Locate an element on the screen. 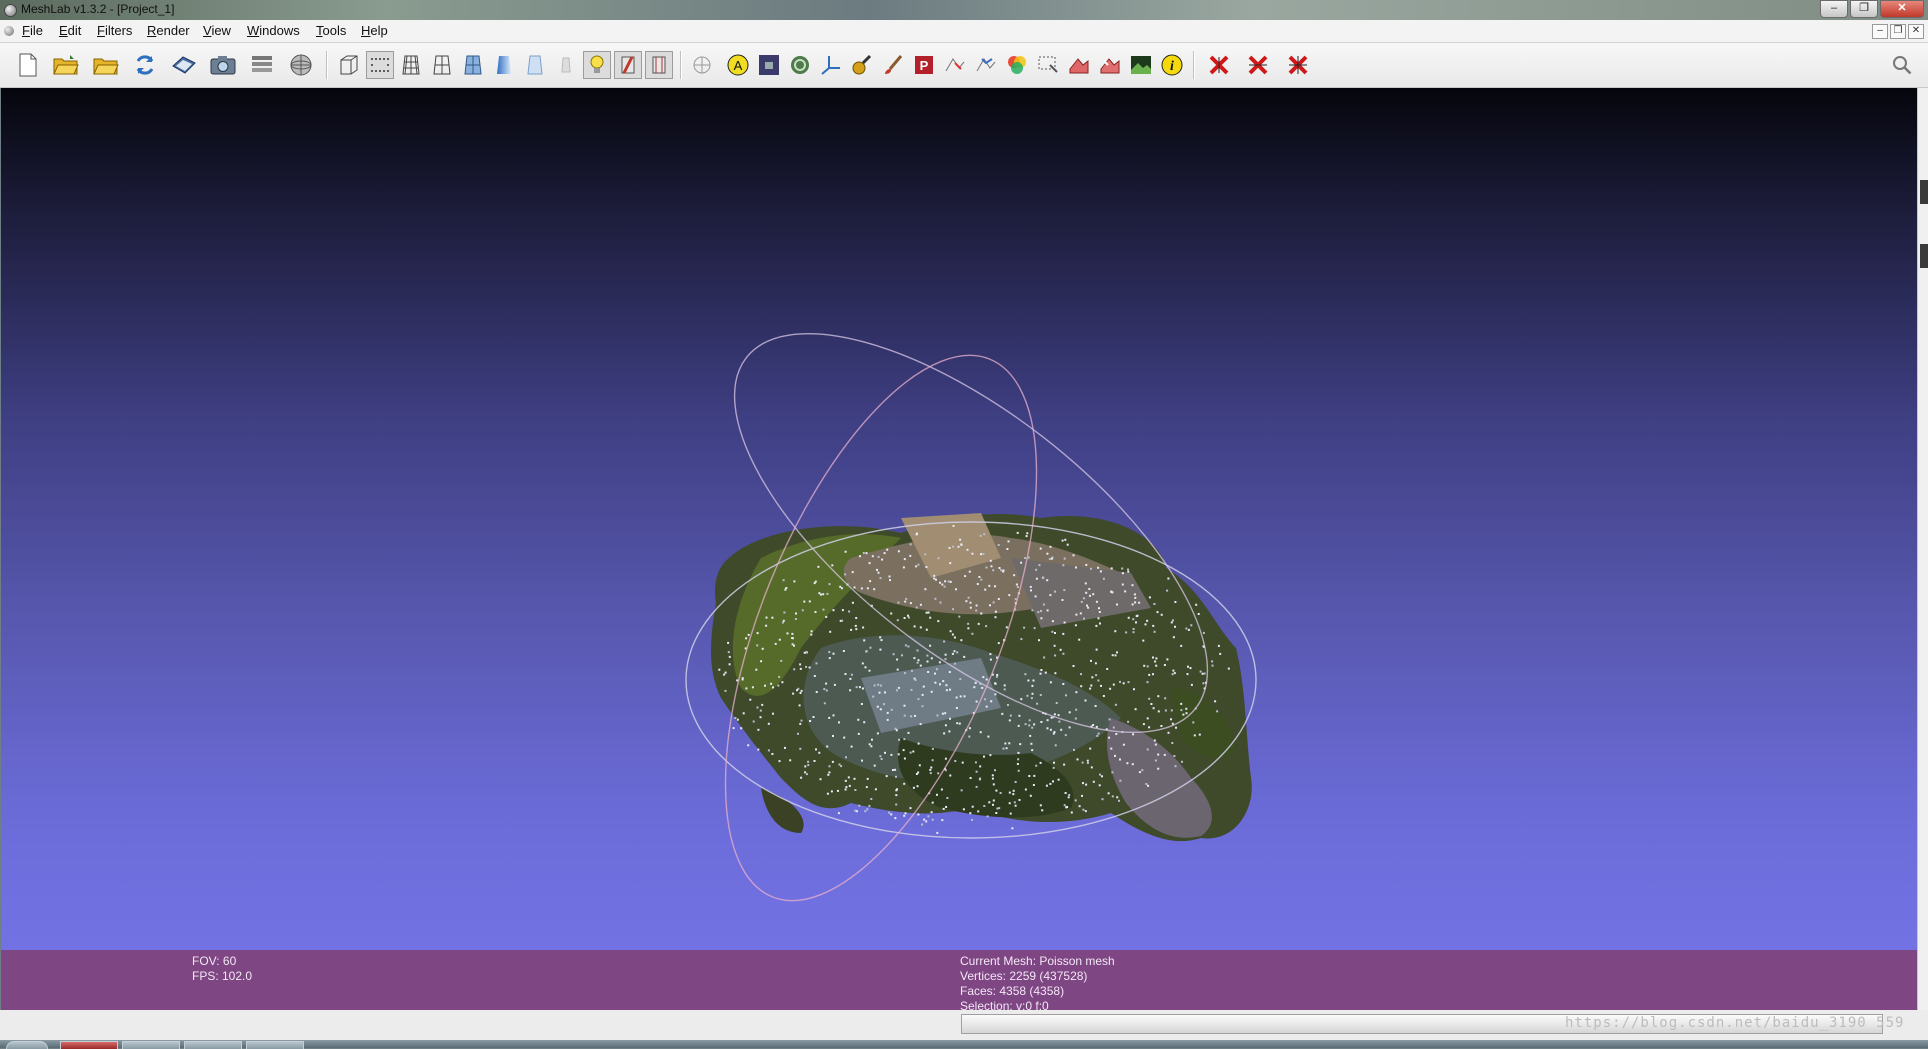 The width and height of the screenshot is (1928, 1049). select-vertices-icon is located at coordinates (955, 65).